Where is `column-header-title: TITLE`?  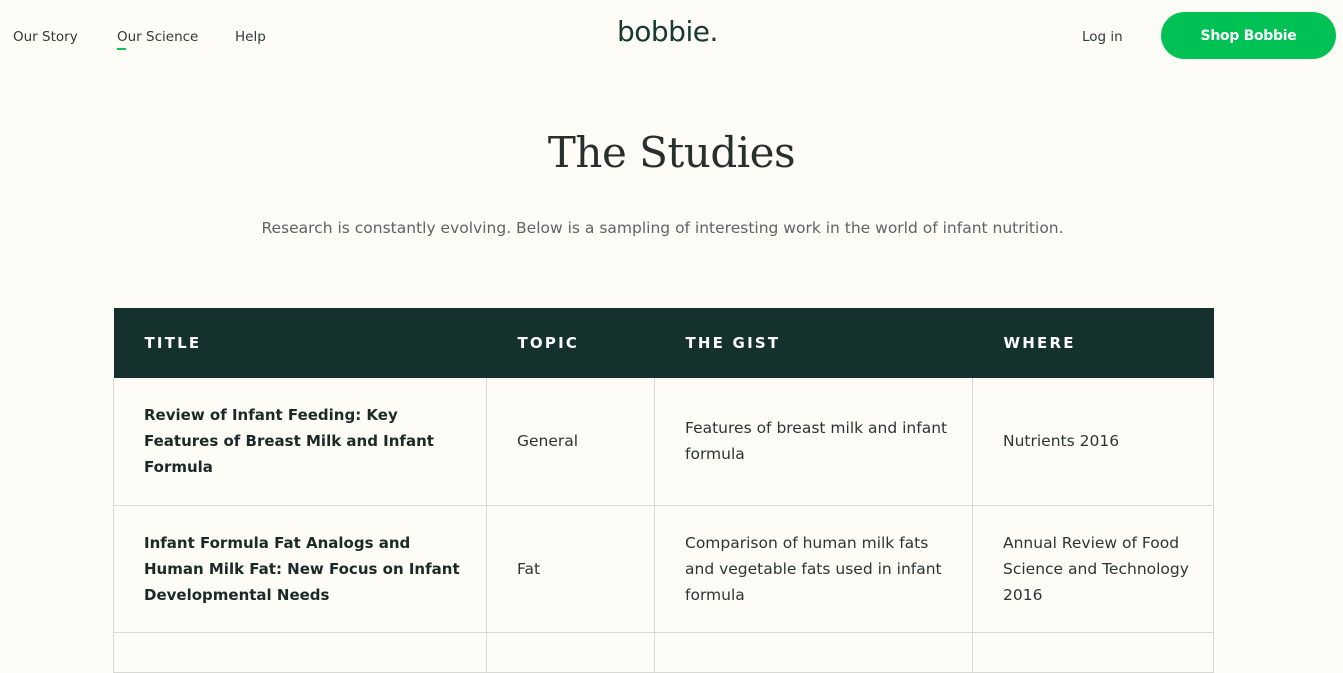
column-header-title: TITLE is located at coordinates (300, 343).